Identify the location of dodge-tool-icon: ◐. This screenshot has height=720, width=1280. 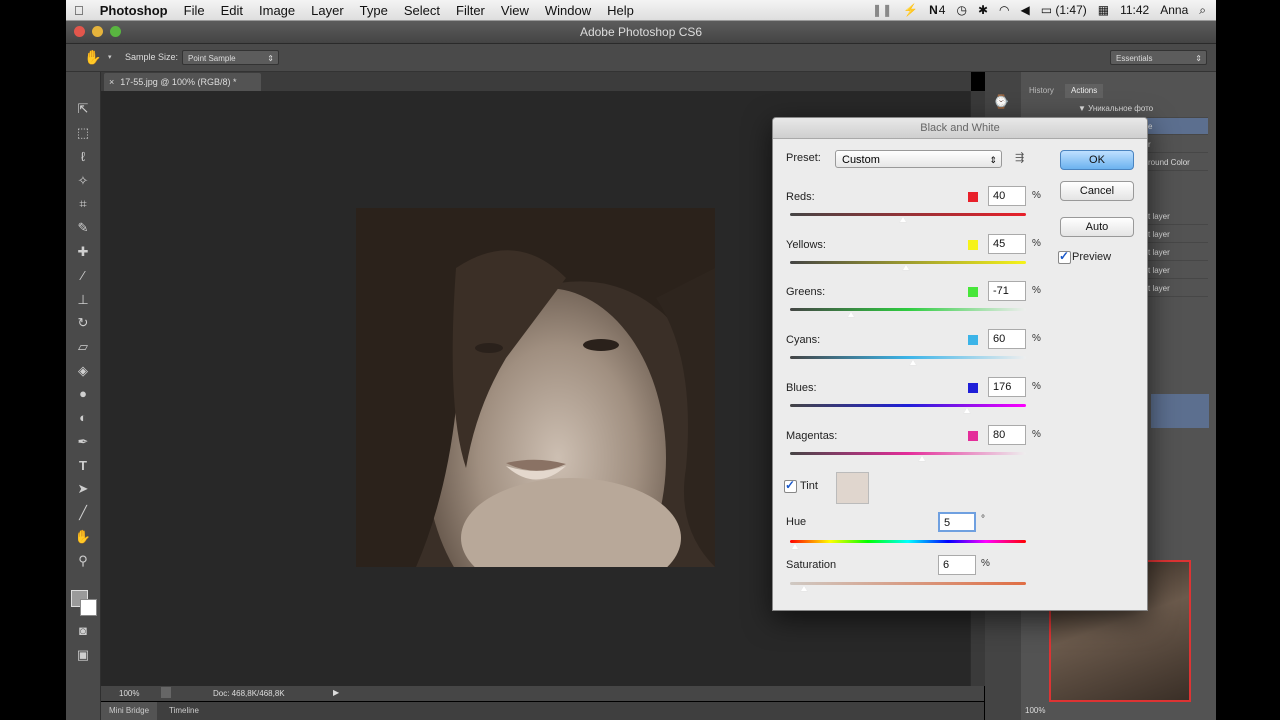
(83, 418).